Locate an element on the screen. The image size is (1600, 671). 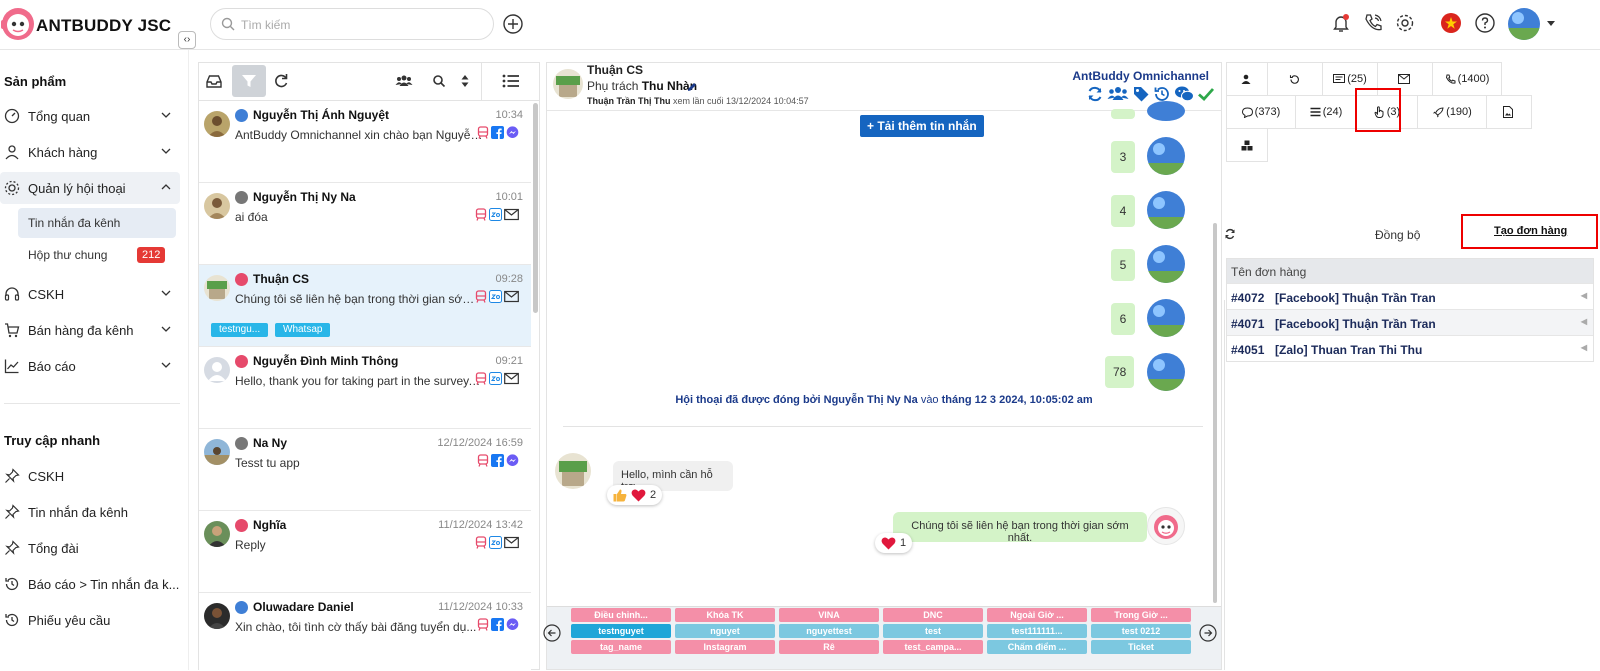
order-row: #4072 [Facebook] Thuận Trần Tran ◀ is located at coordinates (1410, 296).